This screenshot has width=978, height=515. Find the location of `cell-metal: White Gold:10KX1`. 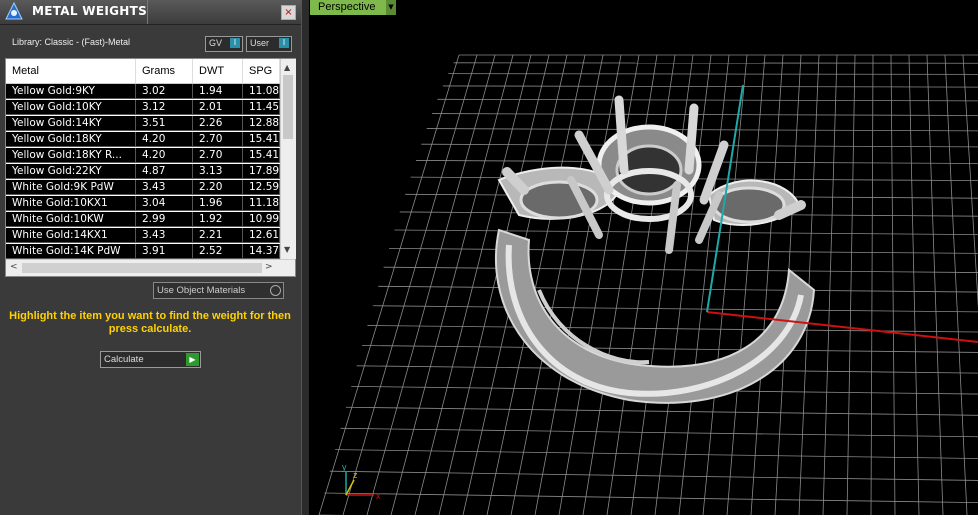

cell-metal: White Gold:10KX1 is located at coordinates (71, 203).